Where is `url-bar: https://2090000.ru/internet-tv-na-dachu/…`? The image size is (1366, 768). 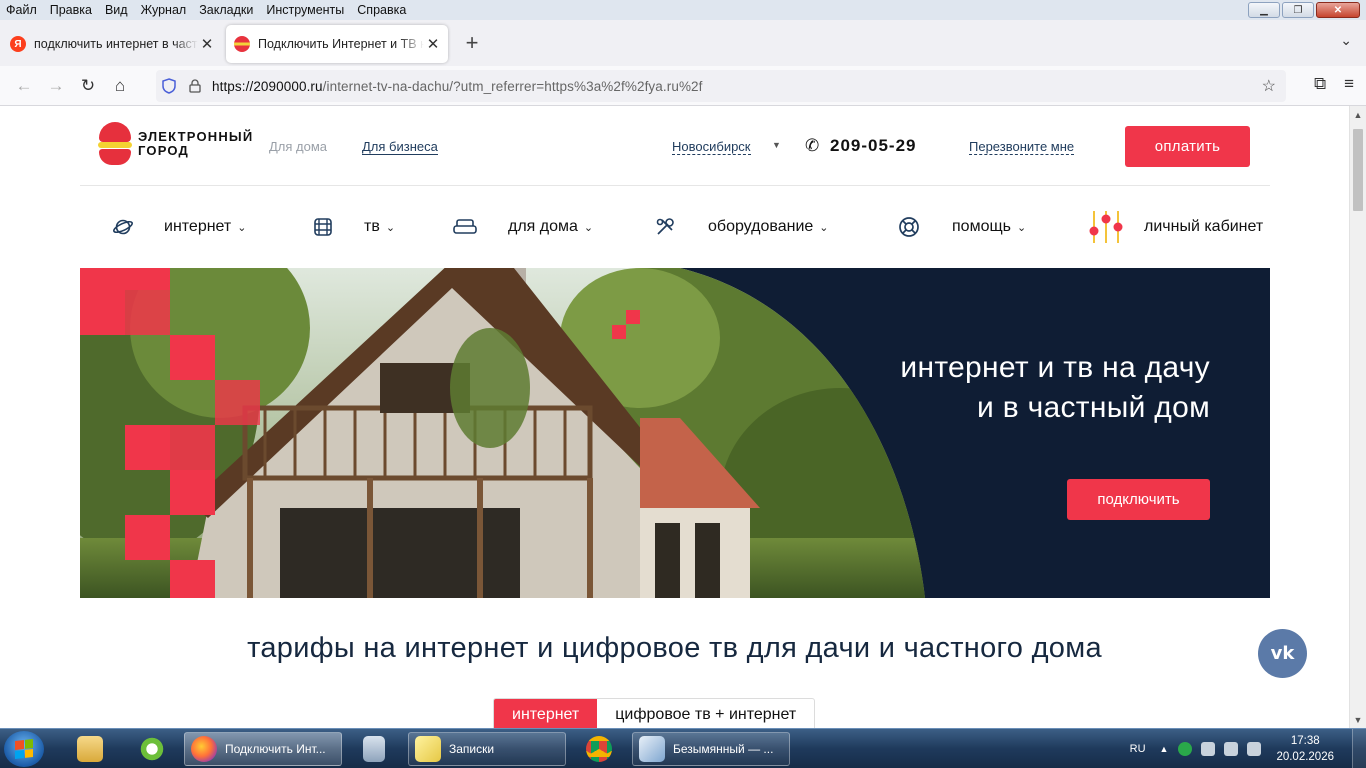 url-bar: https://2090000.ru/internet-tv-na-dachu/… is located at coordinates (721, 86).